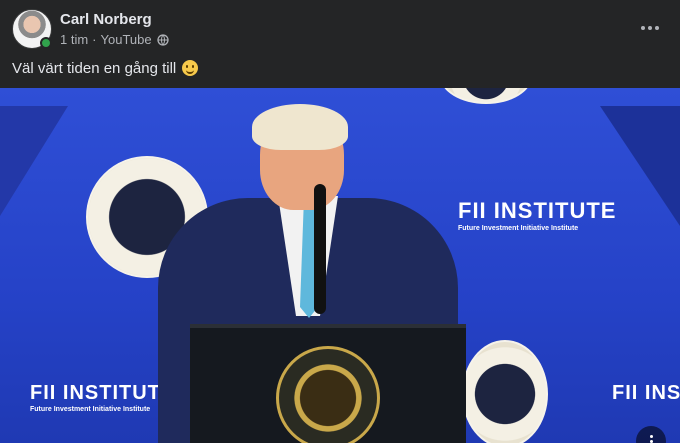 The height and width of the screenshot is (443, 680). Describe the element at coordinates (505, 391) in the screenshot. I see `presidential-seal-bottom-right` at that location.